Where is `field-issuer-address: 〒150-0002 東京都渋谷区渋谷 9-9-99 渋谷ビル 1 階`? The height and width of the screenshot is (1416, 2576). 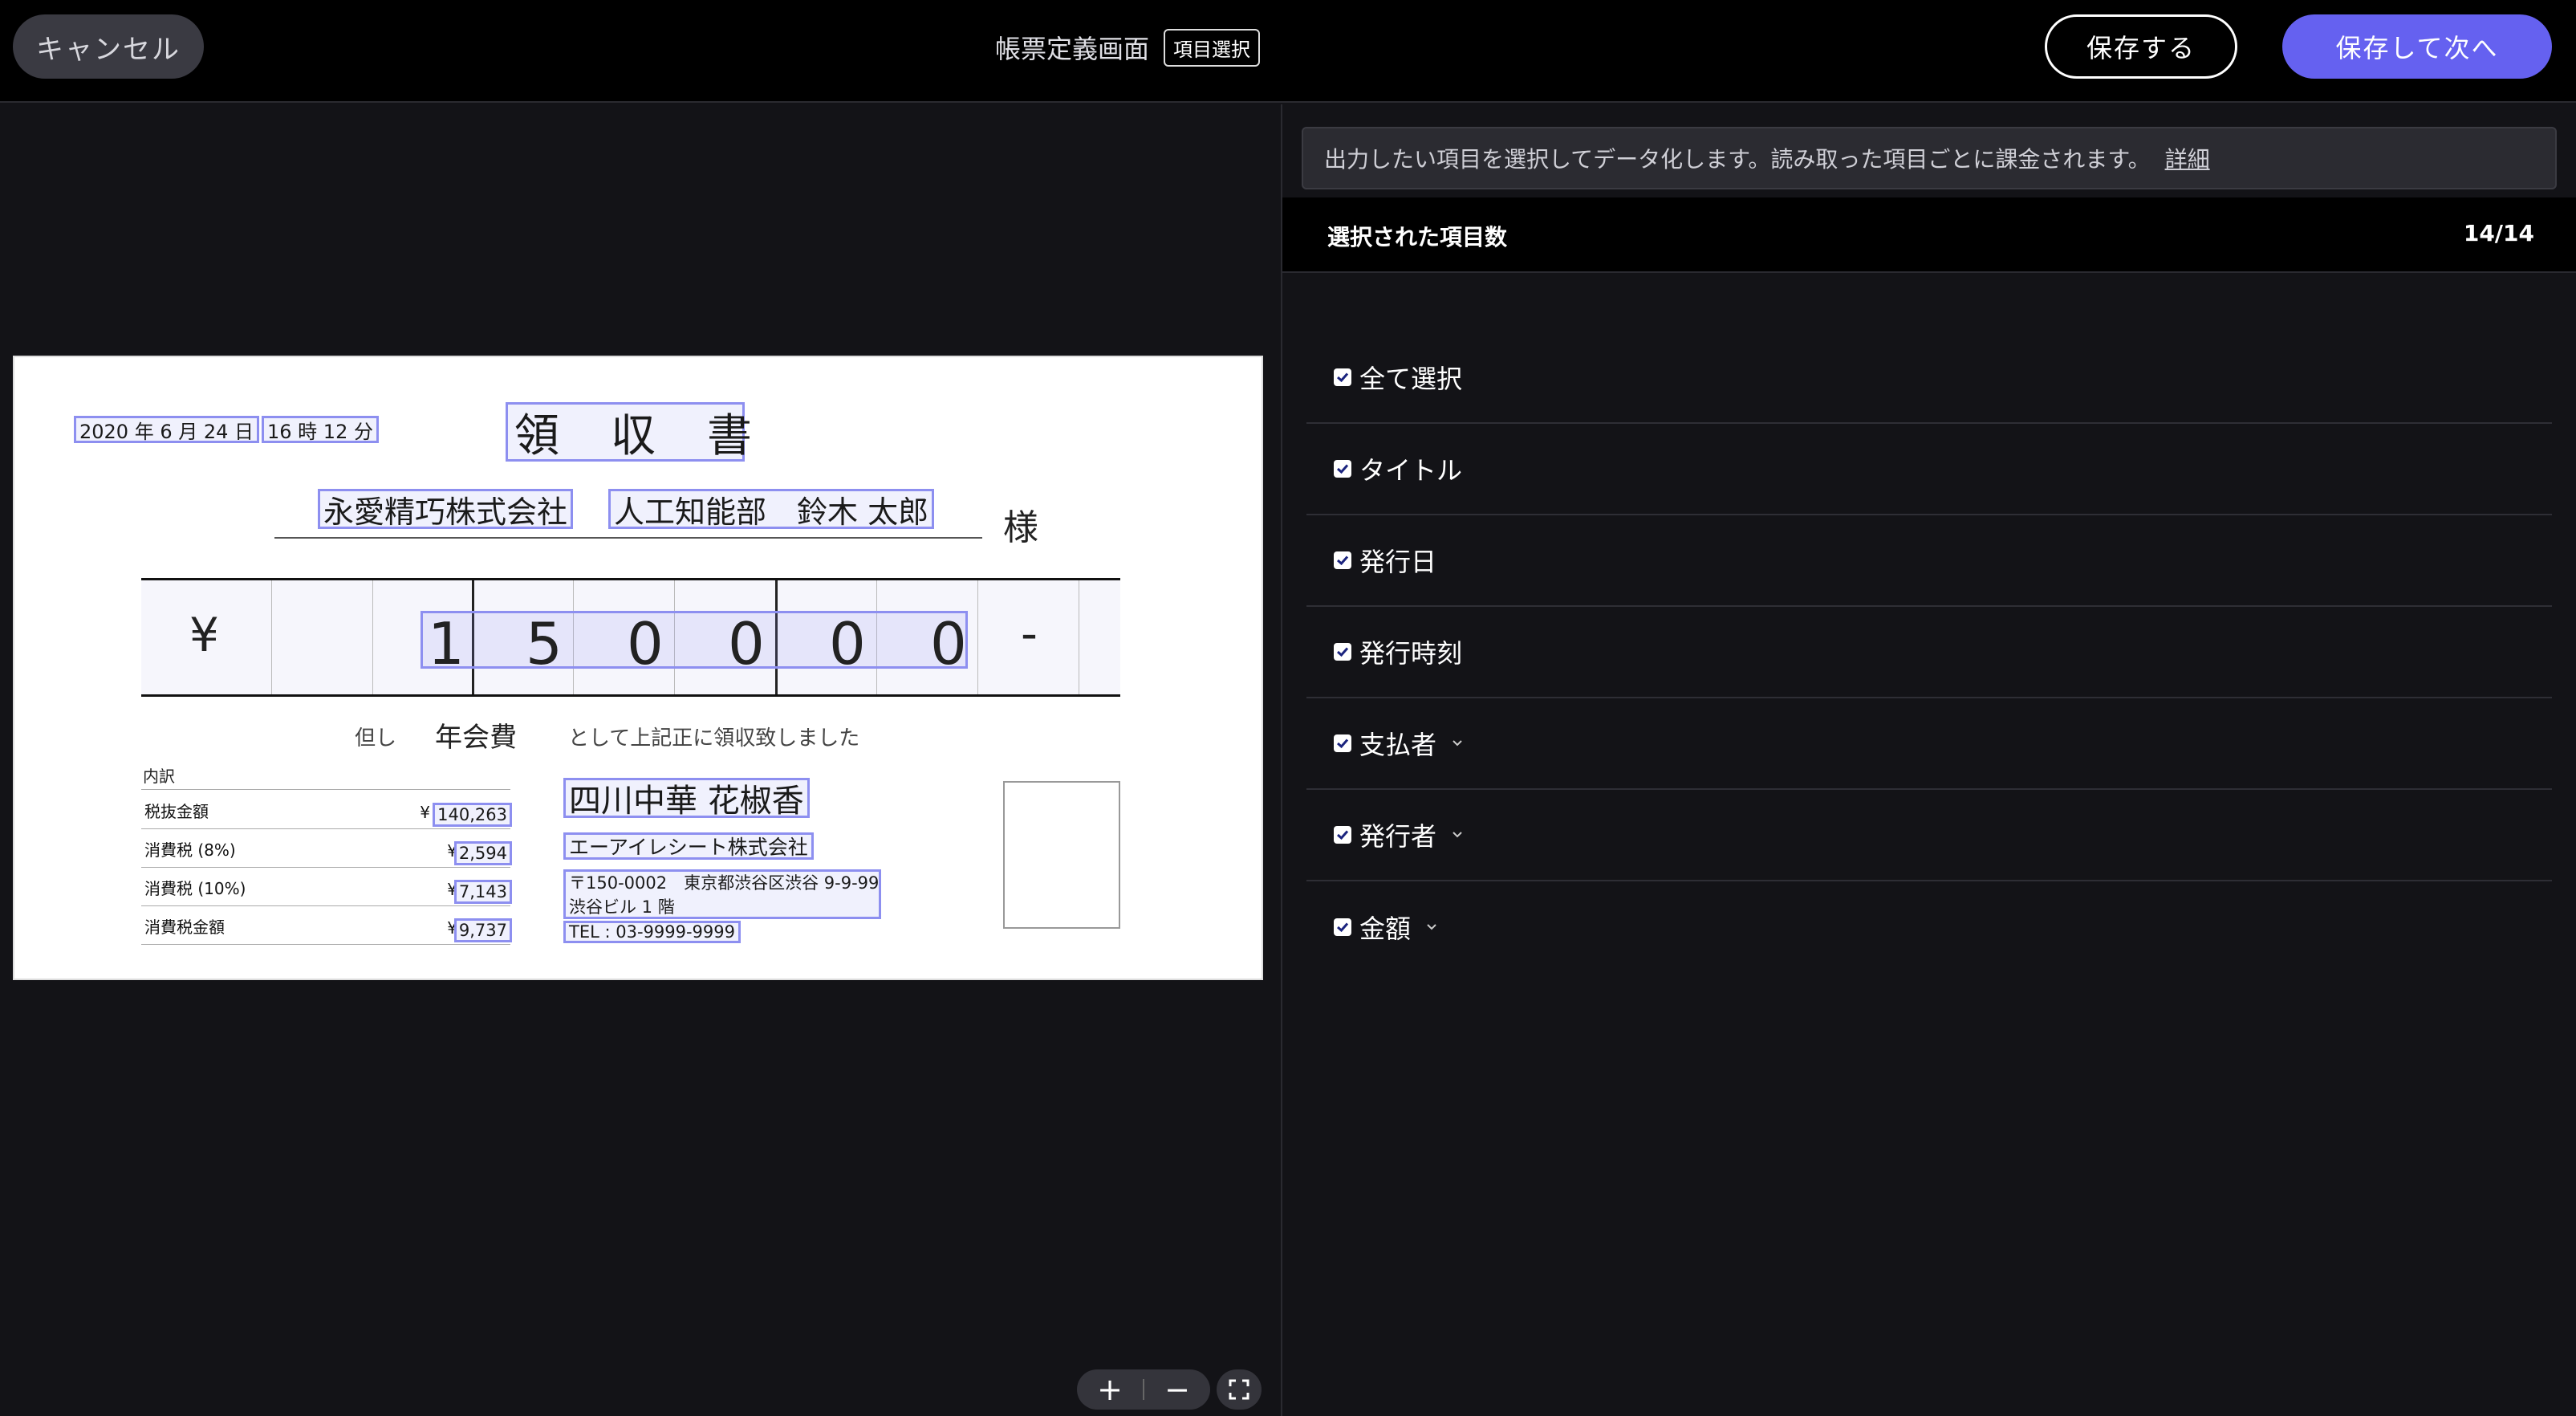 field-issuer-address: 〒150-0002 東京都渋谷区渋谷 9-9-99 渋谷ビル 1 階 is located at coordinates (722, 894).